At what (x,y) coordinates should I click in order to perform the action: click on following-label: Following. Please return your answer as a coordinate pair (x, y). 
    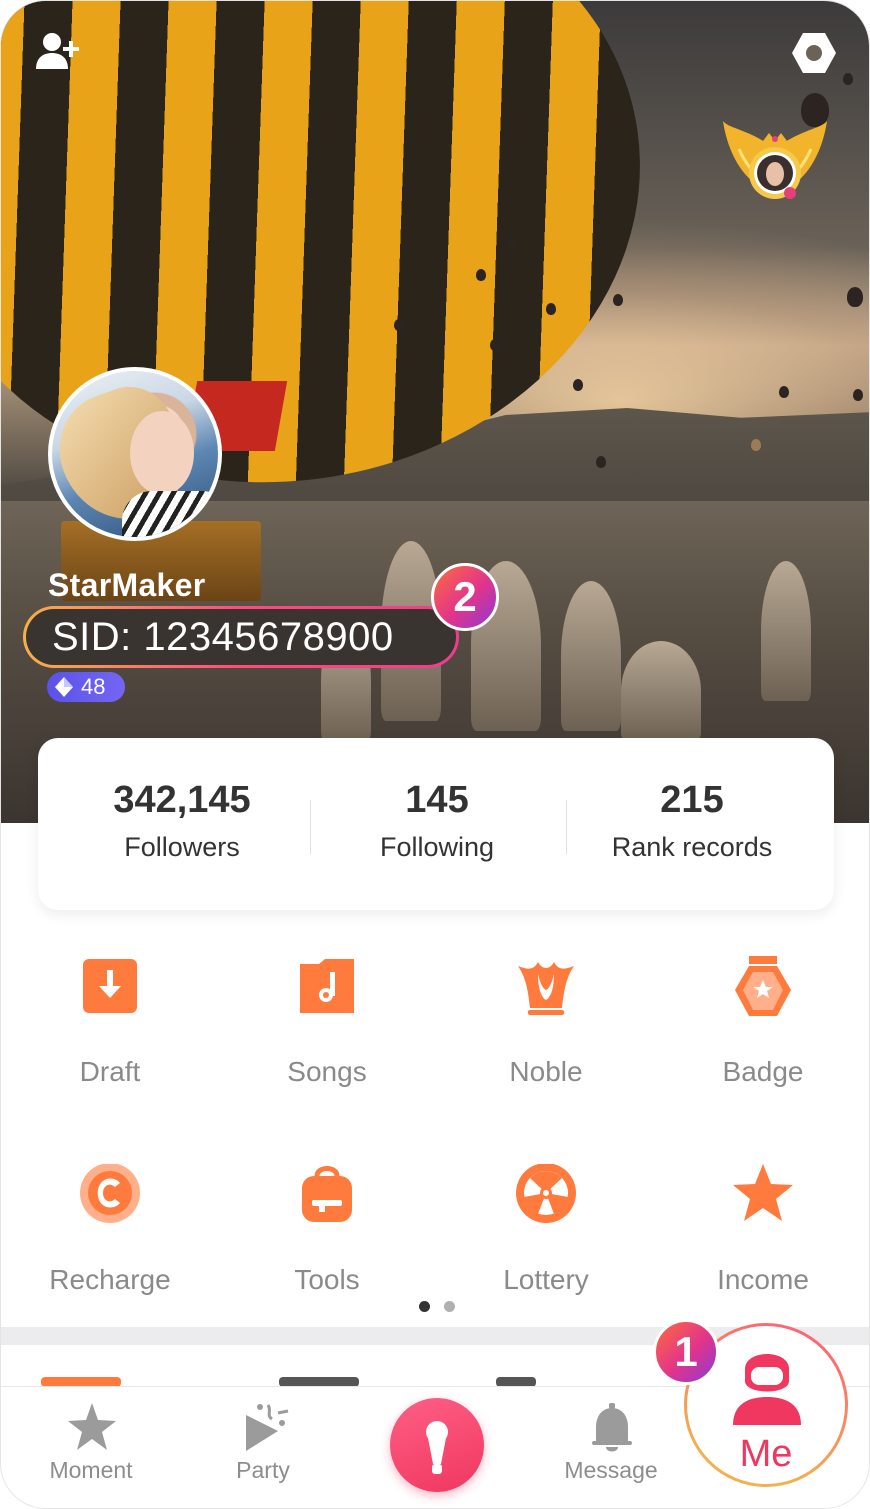
    Looking at the image, I should click on (437, 847).